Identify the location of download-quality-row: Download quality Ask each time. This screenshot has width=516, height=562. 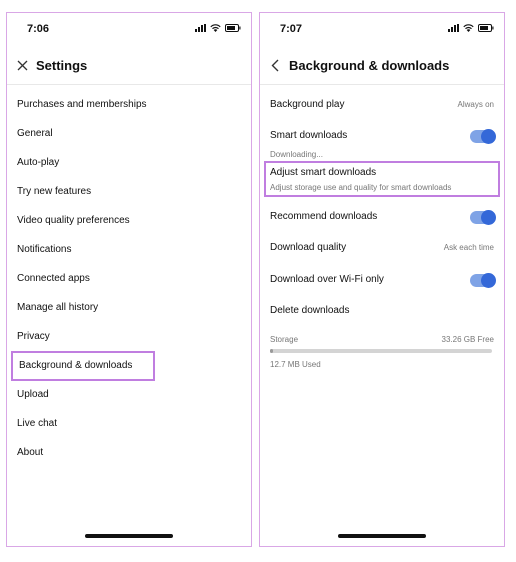
(382, 248).